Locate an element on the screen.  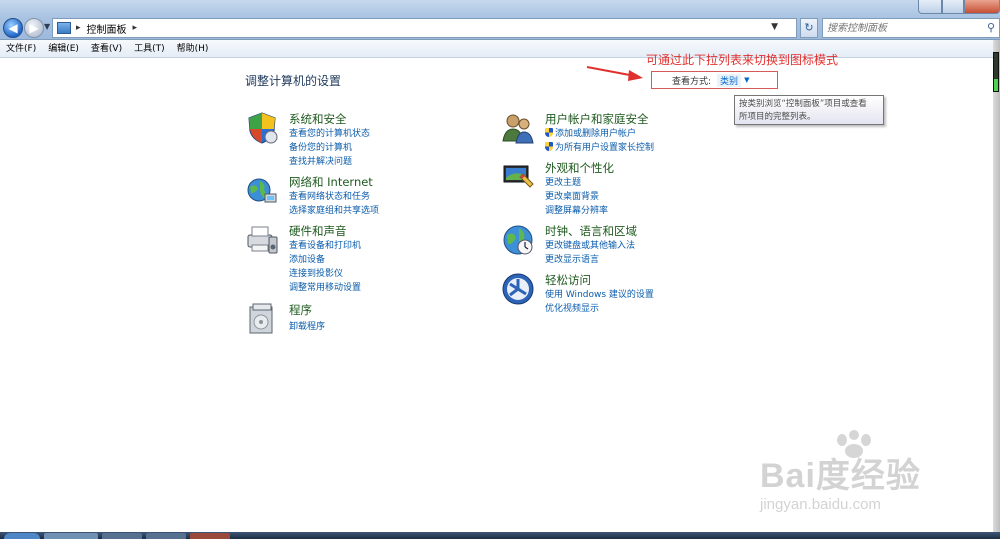
category-title: 外观和个性化 is located at coordinates (579, 168).